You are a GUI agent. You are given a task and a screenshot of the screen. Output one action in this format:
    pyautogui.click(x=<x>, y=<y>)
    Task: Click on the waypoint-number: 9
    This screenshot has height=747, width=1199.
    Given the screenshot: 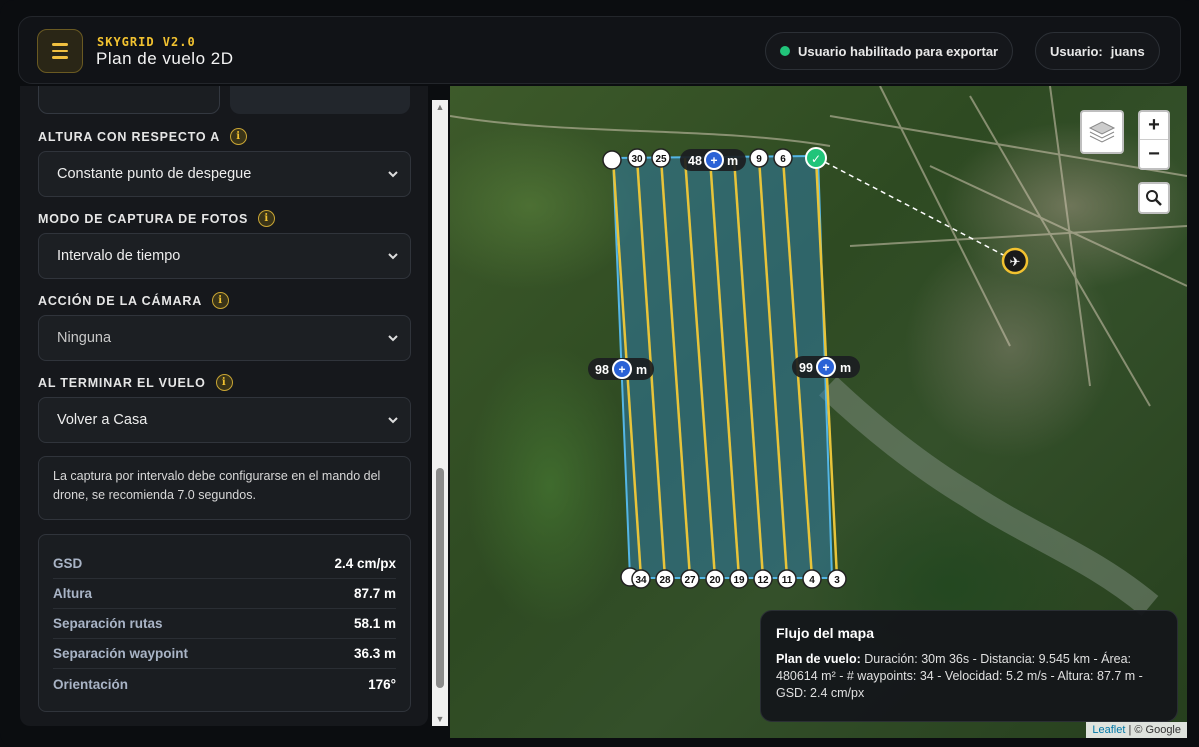 What is the action you would take?
    pyautogui.click(x=759, y=159)
    